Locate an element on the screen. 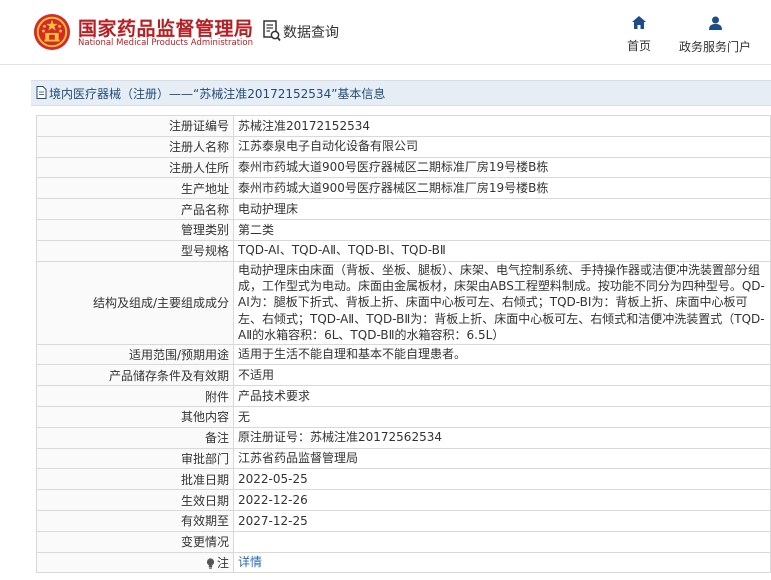  data-query-icon is located at coordinates (272, 31).